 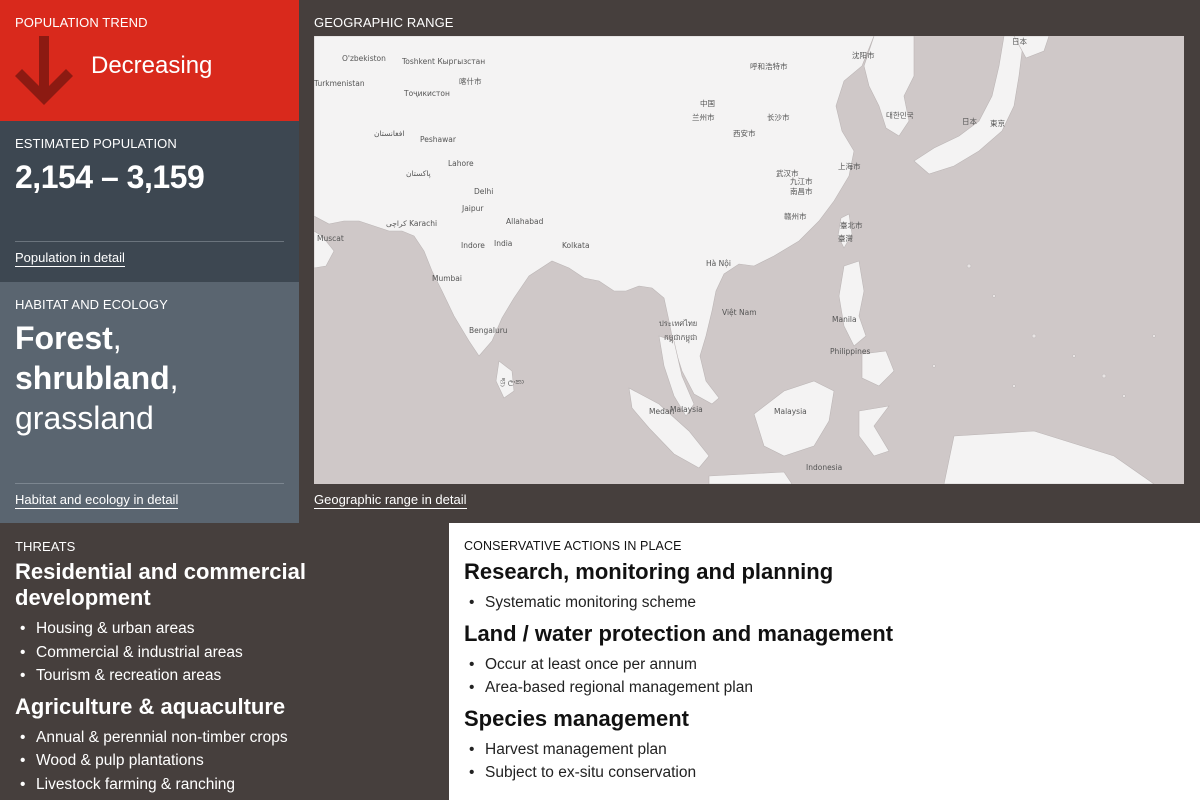 What do you see at coordinates (92, 378) in the screenshot?
I see `habitat-item: shrubland` at bounding box center [92, 378].